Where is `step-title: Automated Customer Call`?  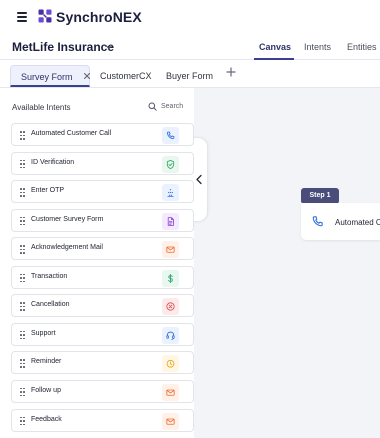 step-title: Automated Customer Call is located at coordinates (357, 222).